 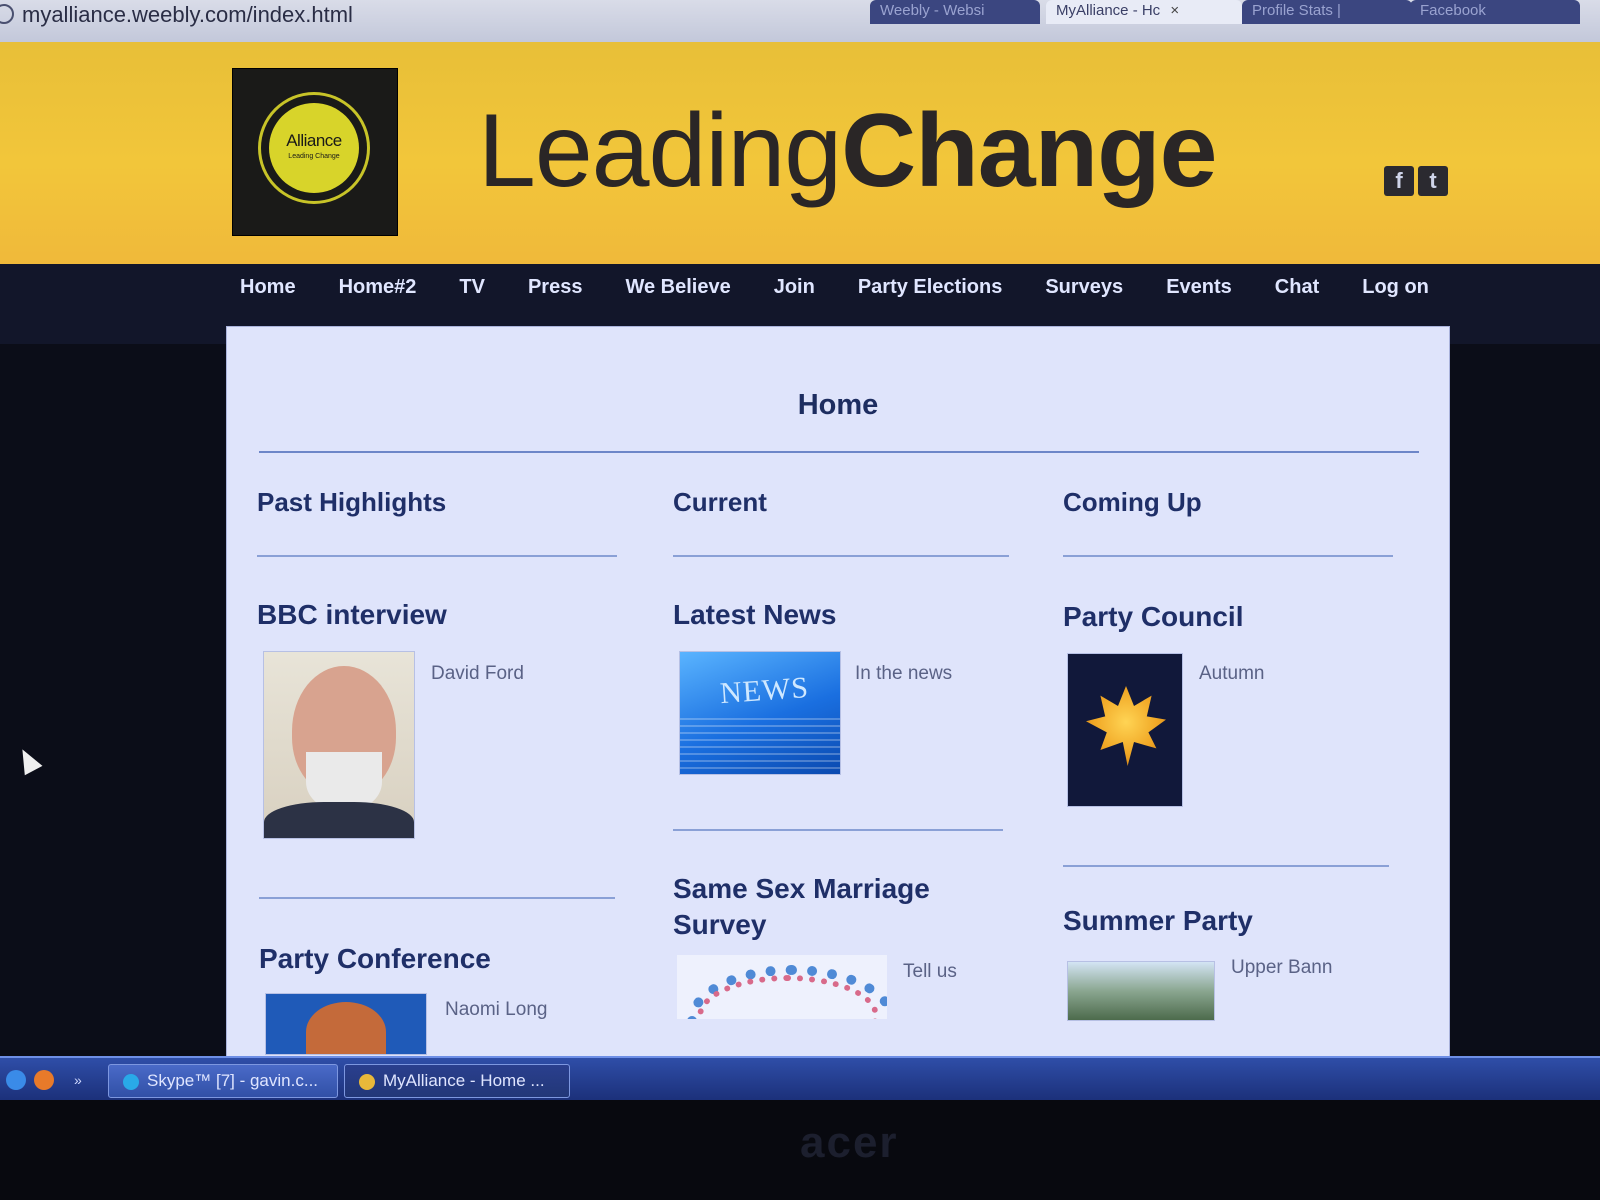 What do you see at coordinates (496, 1009) in the screenshot?
I see `entry-caption: Naomi Long` at bounding box center [496, 1009].